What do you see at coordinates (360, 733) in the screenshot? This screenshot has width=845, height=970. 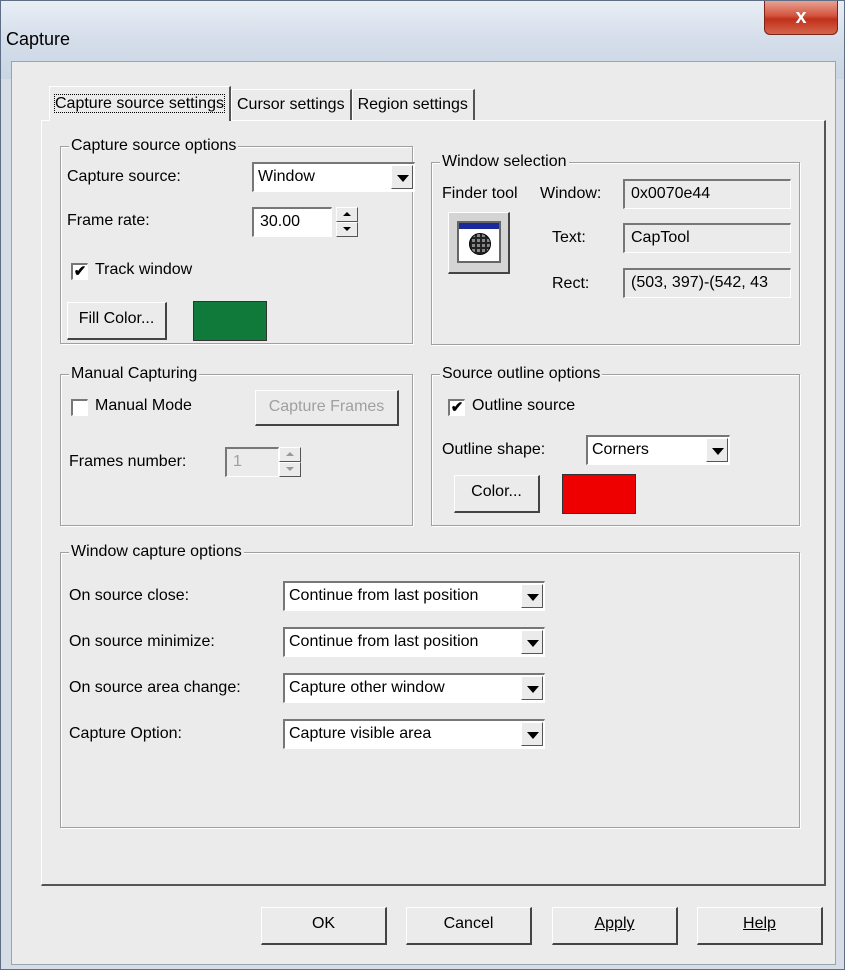 I see `capture-option-value: Capture visible area` at bounding box center [360, 733].